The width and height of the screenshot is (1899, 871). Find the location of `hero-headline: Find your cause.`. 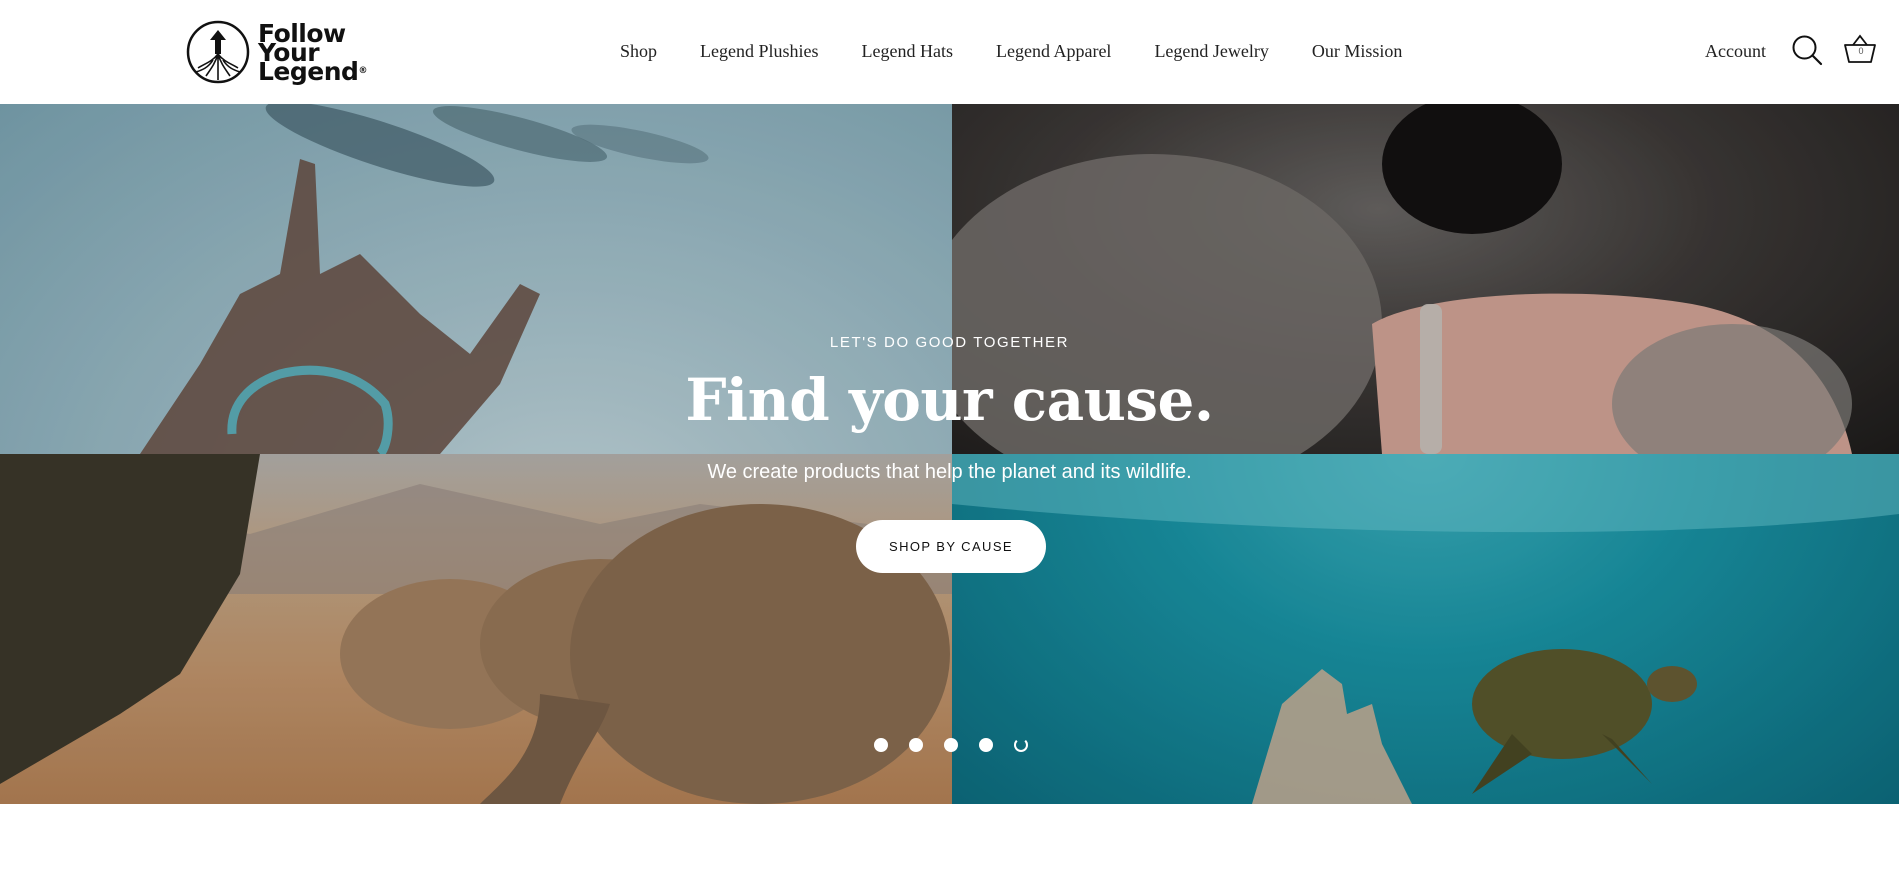

hero-headline: Find your cause. is located at coordinates (949, 400).